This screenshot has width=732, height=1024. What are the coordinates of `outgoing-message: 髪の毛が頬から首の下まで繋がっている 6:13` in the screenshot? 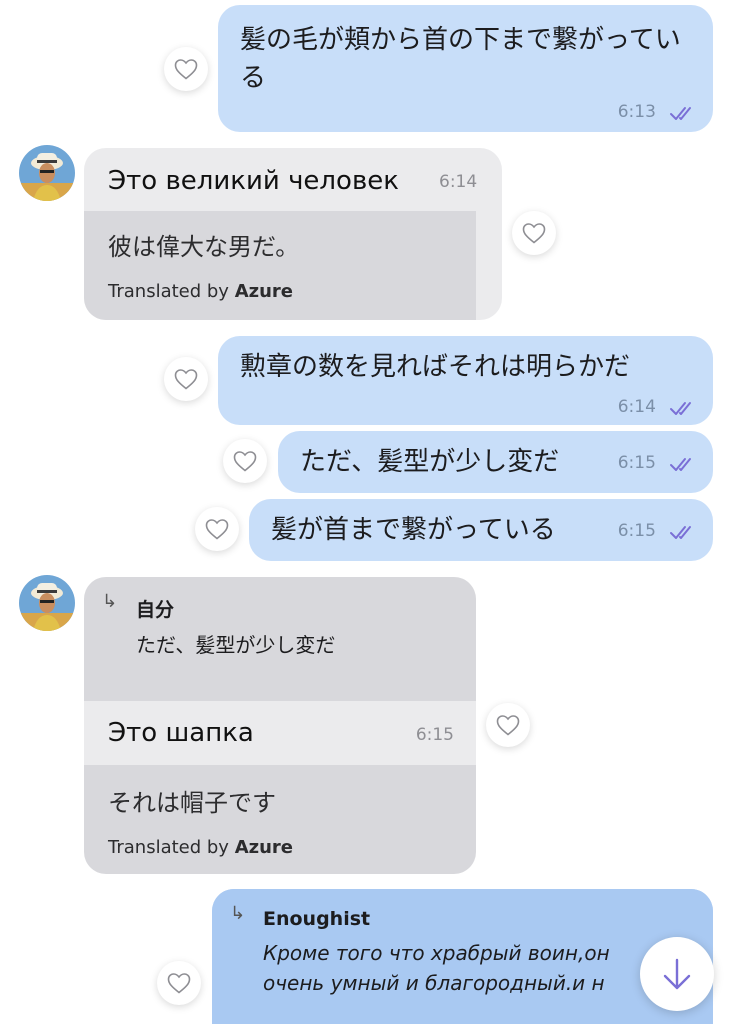 It's located at (465, 68).